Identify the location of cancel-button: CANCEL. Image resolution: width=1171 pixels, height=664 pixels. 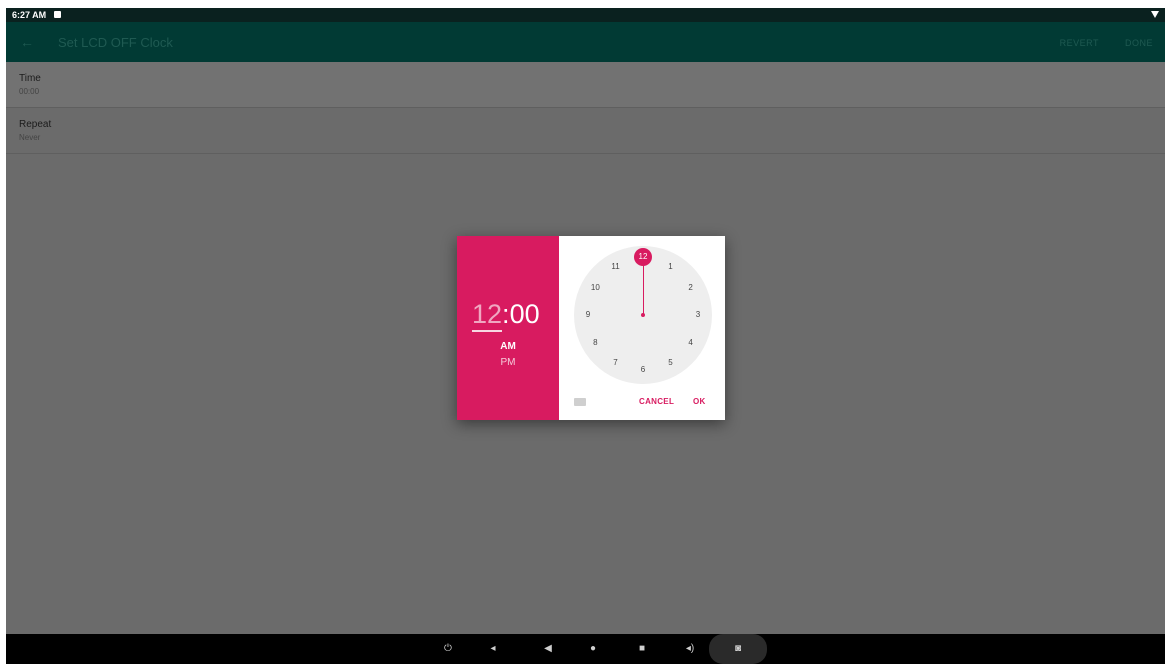
(656, 401).